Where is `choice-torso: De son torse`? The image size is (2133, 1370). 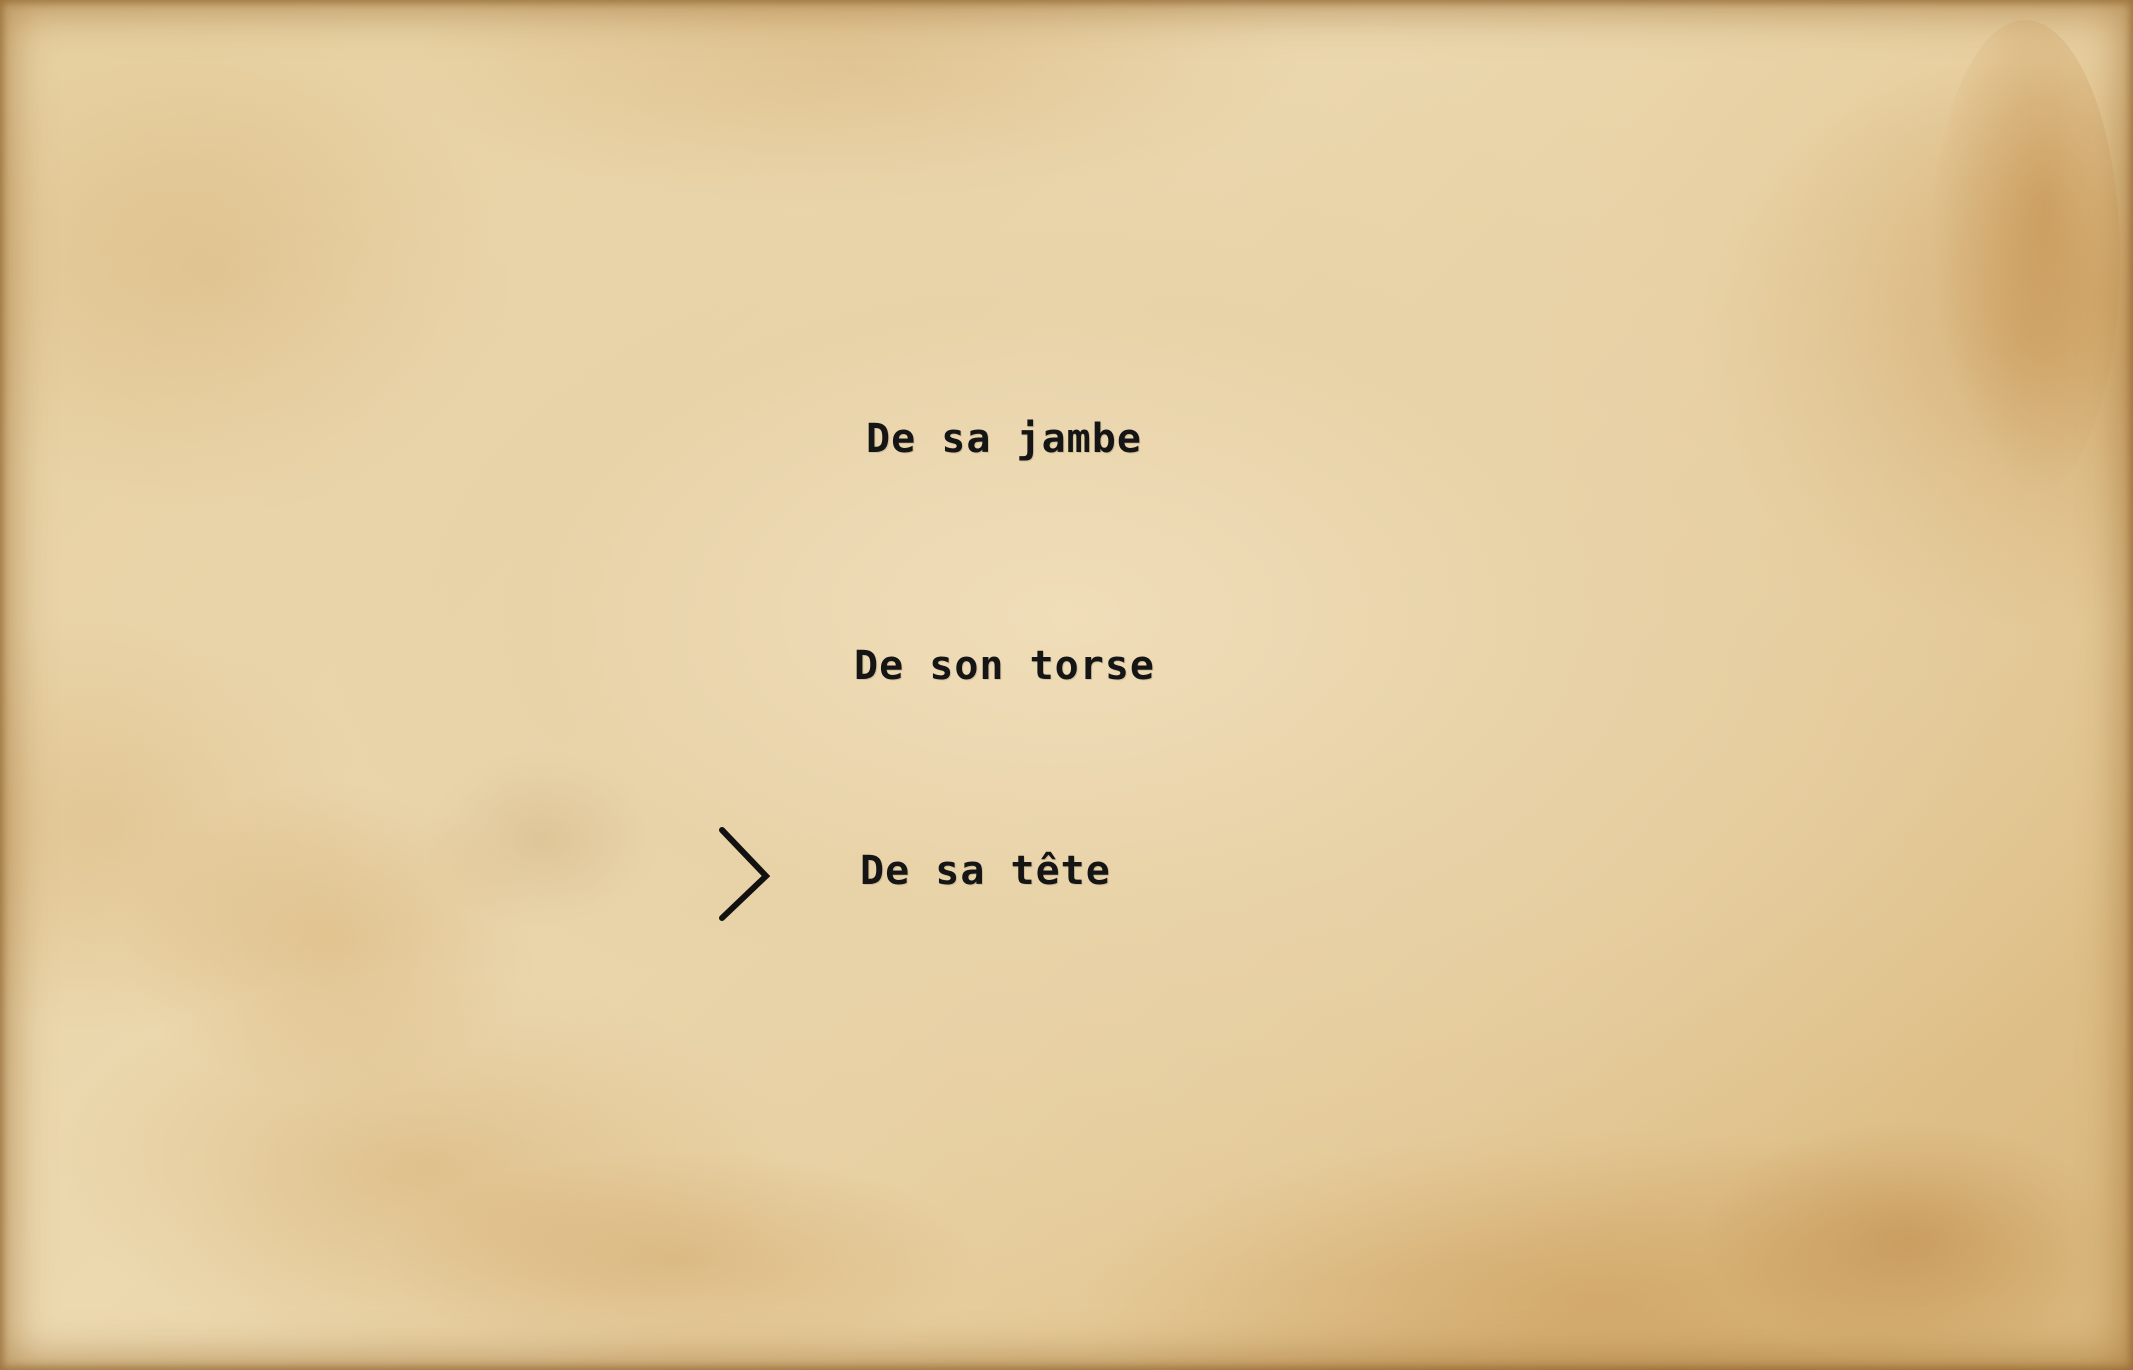
choice-torso: De son torse is located at coordinates (1004, 666).